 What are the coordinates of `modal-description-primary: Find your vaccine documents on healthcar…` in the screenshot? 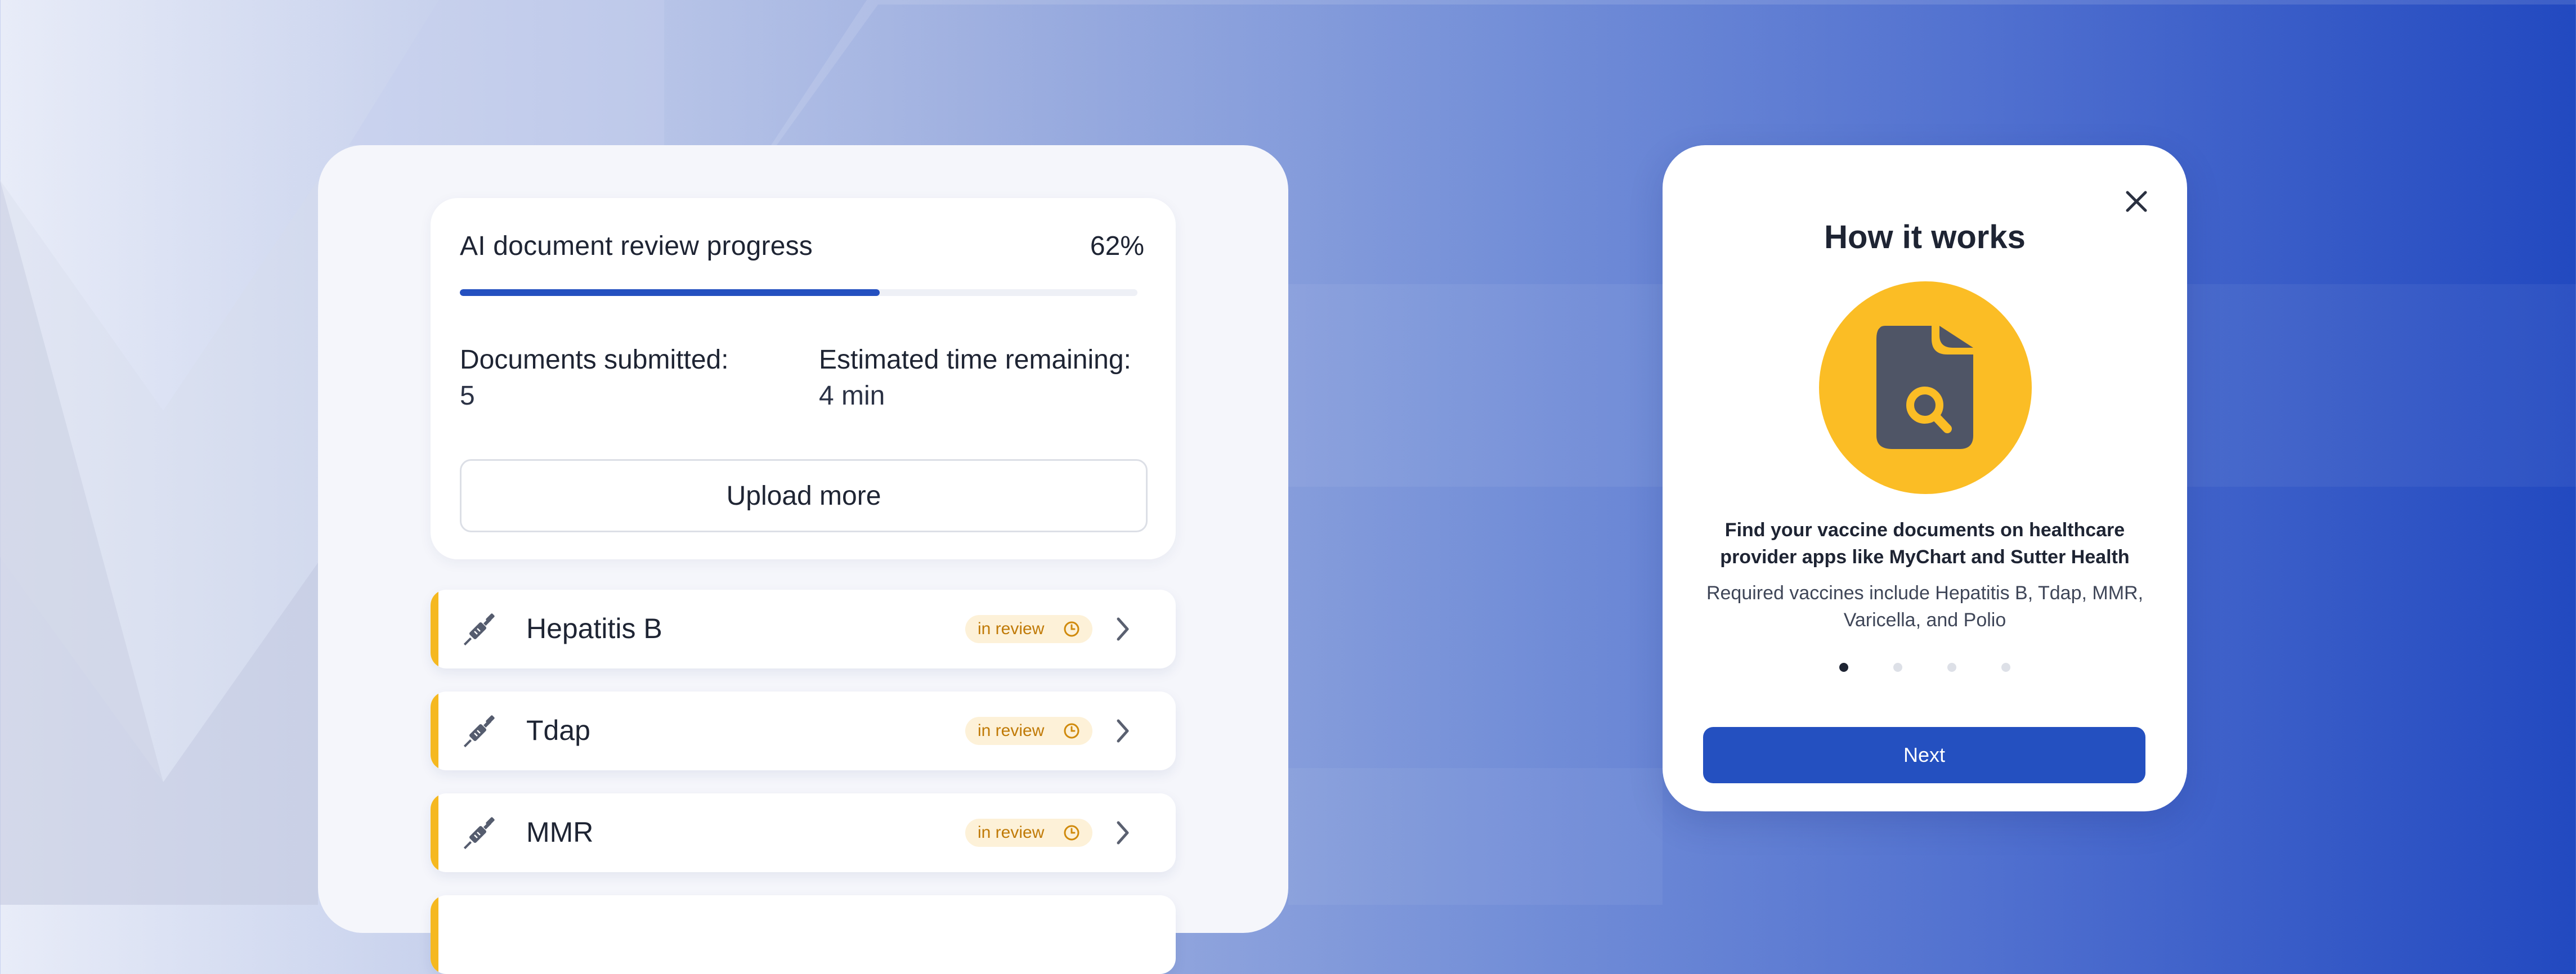 It's located at (1925, 543).